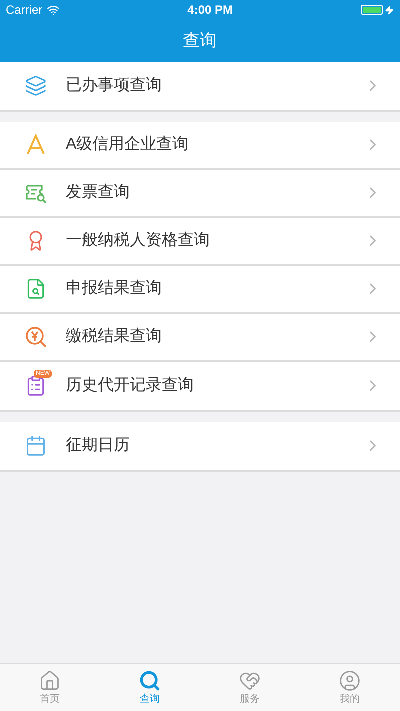 This screenshot has height=711, width=400. What do you see at coordinates (24, 10) in the screenshot?
I see `carrier-label: Carrier` at bounding box center [24, 10].